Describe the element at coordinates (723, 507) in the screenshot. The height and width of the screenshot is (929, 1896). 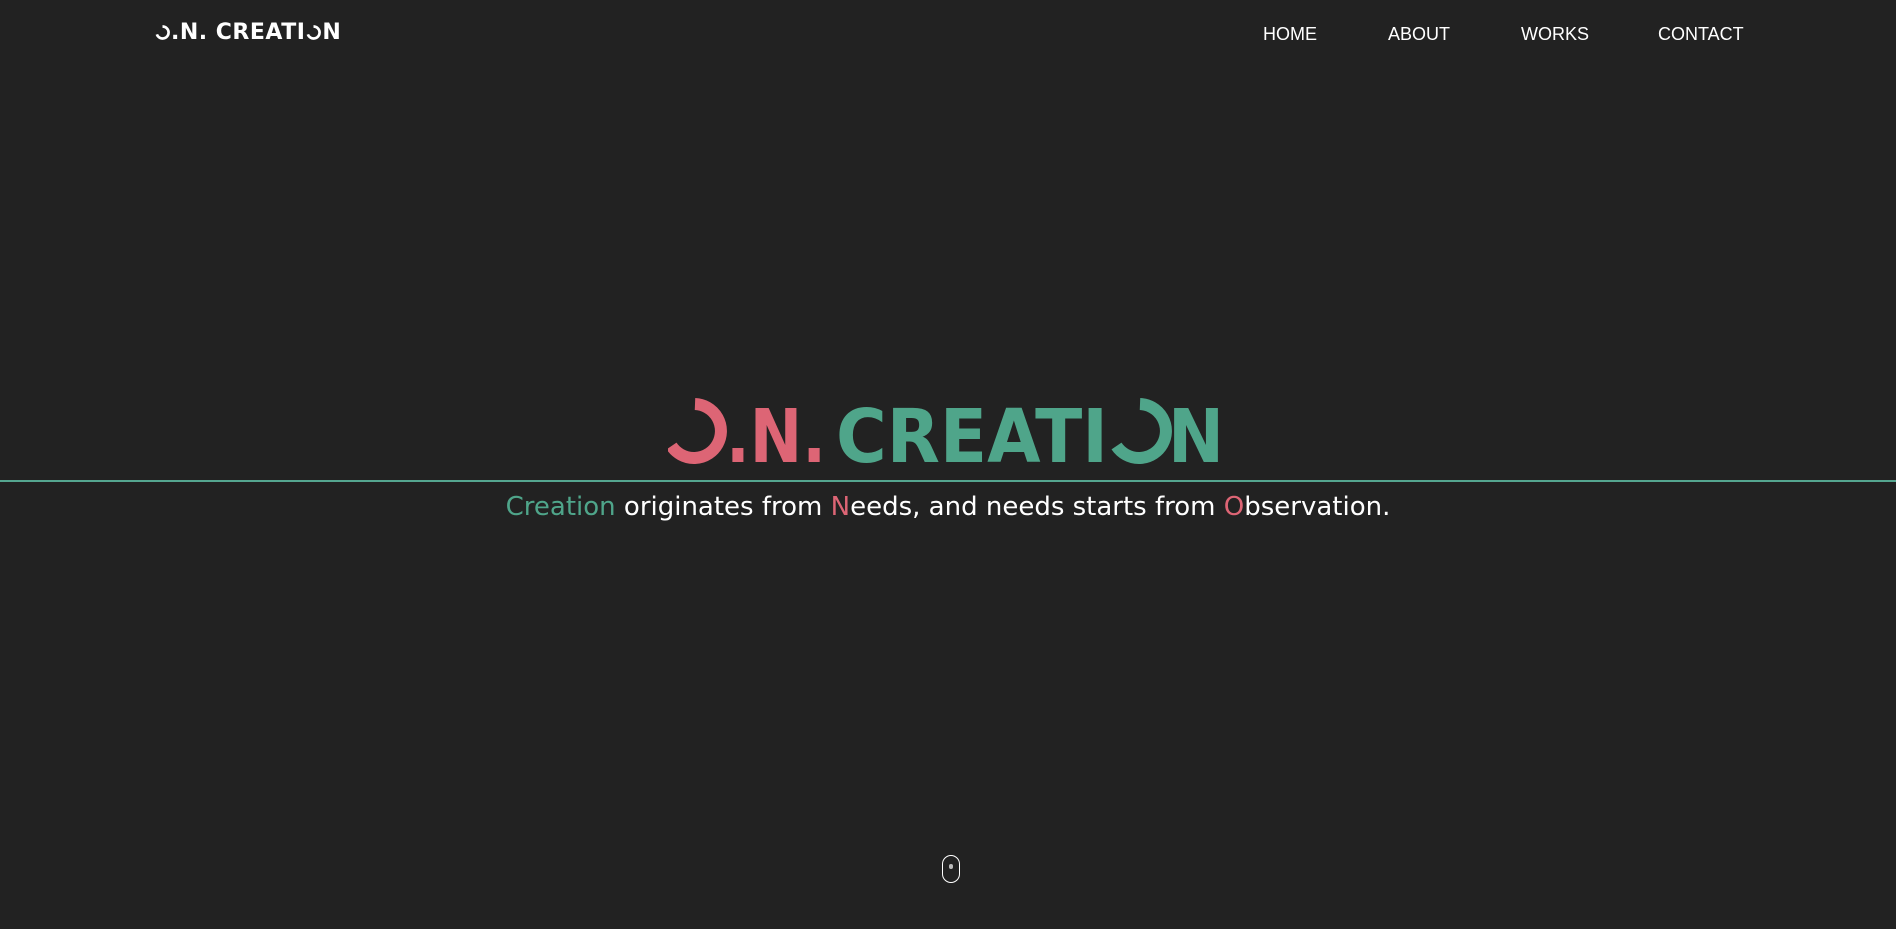
I see `tagline-text-1: originates from` at that location.